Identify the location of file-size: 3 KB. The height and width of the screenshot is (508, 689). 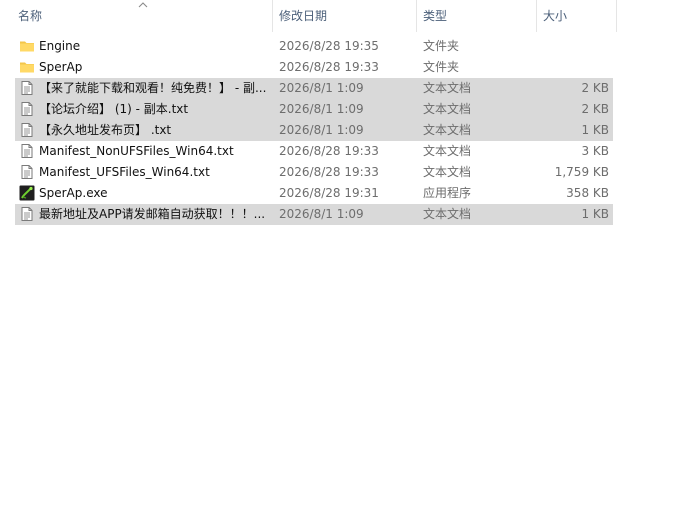
(595, 151).